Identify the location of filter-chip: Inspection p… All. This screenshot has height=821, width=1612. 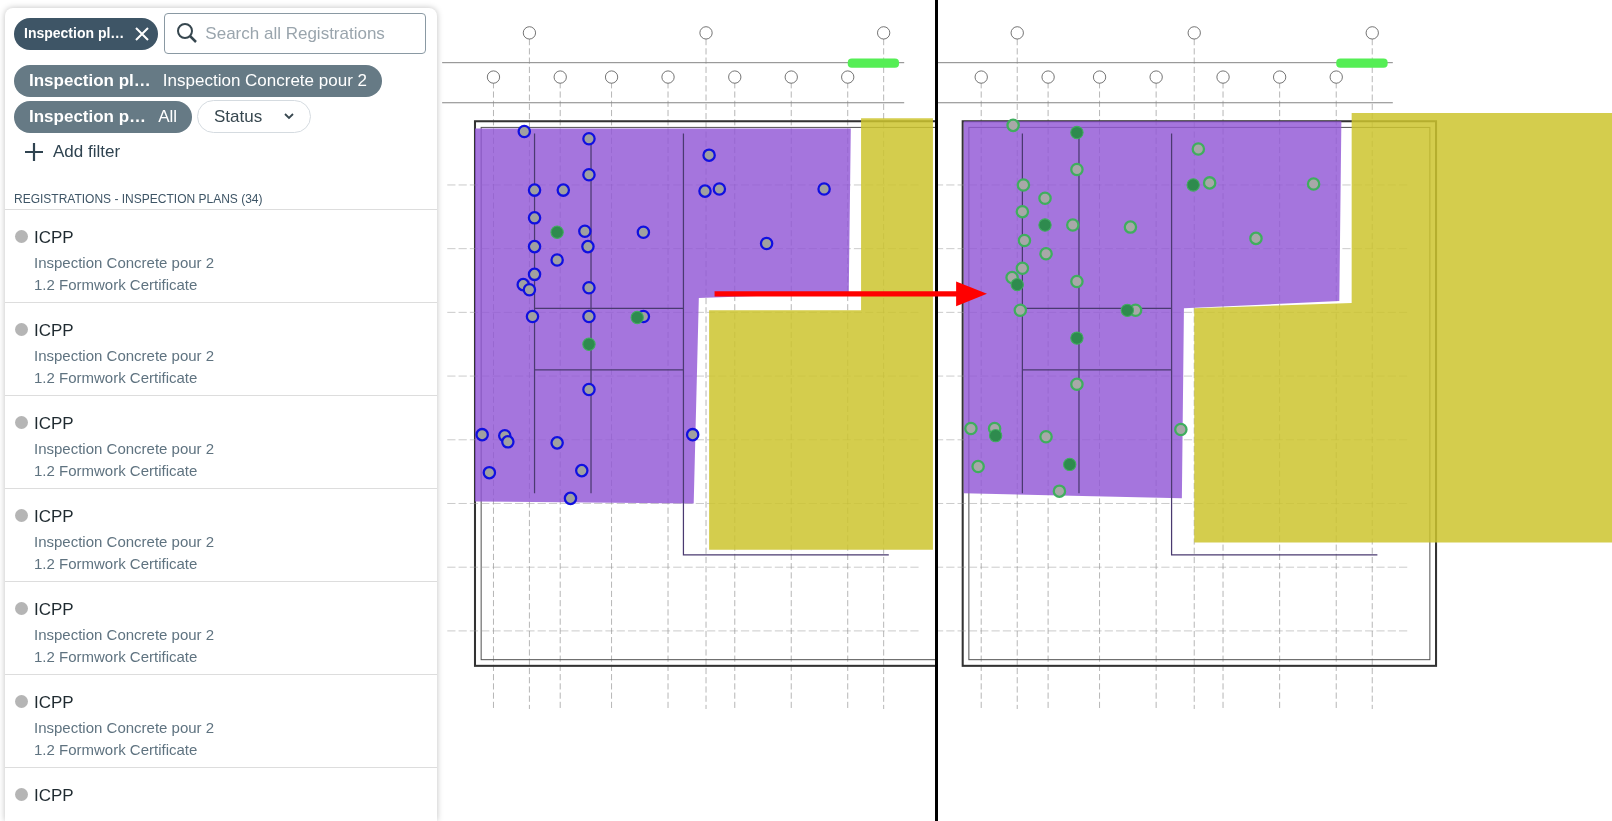
(103, 116).